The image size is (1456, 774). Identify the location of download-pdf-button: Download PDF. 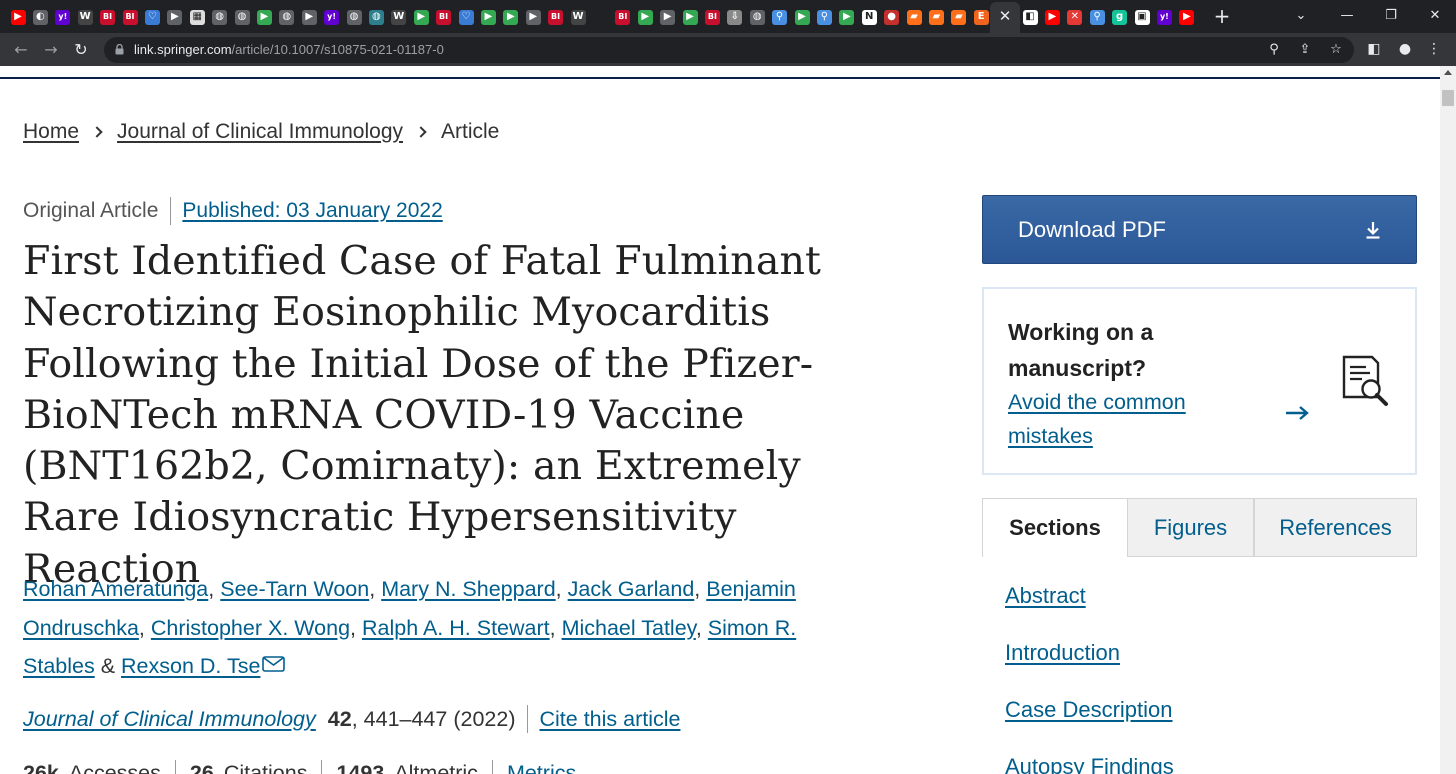
(1199, 229).